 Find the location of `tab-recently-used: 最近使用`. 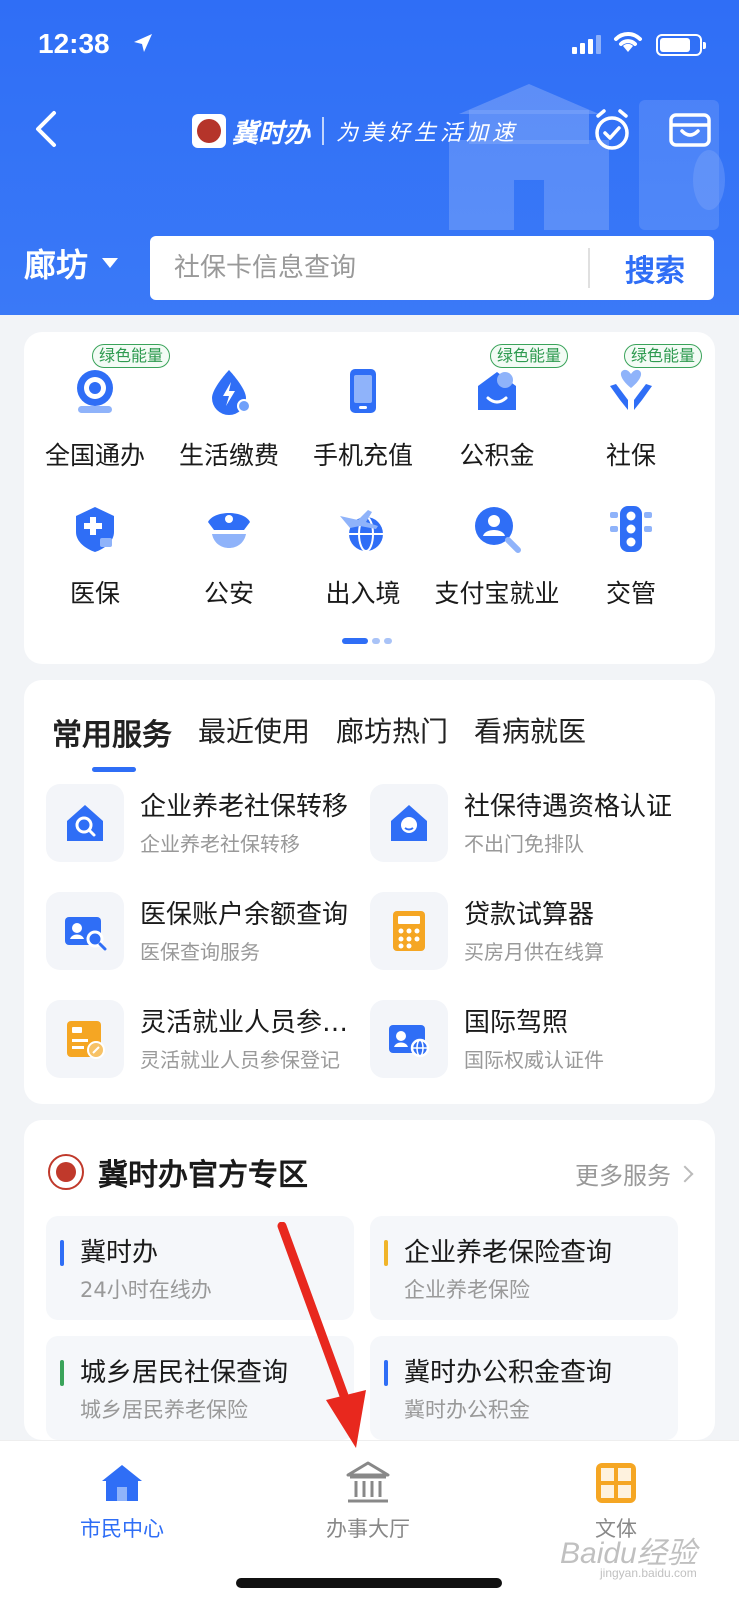

tab-recently-used: 最近使用 is located at coordinates (254, 732).